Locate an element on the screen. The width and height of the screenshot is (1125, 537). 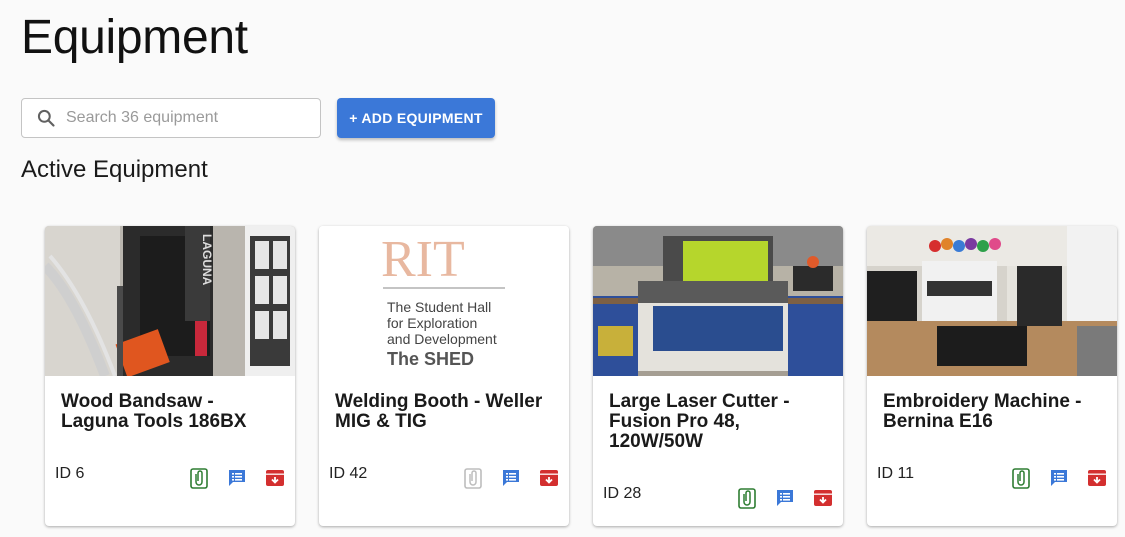
logo-line-3: and Development is located at coordinates (442, 339).